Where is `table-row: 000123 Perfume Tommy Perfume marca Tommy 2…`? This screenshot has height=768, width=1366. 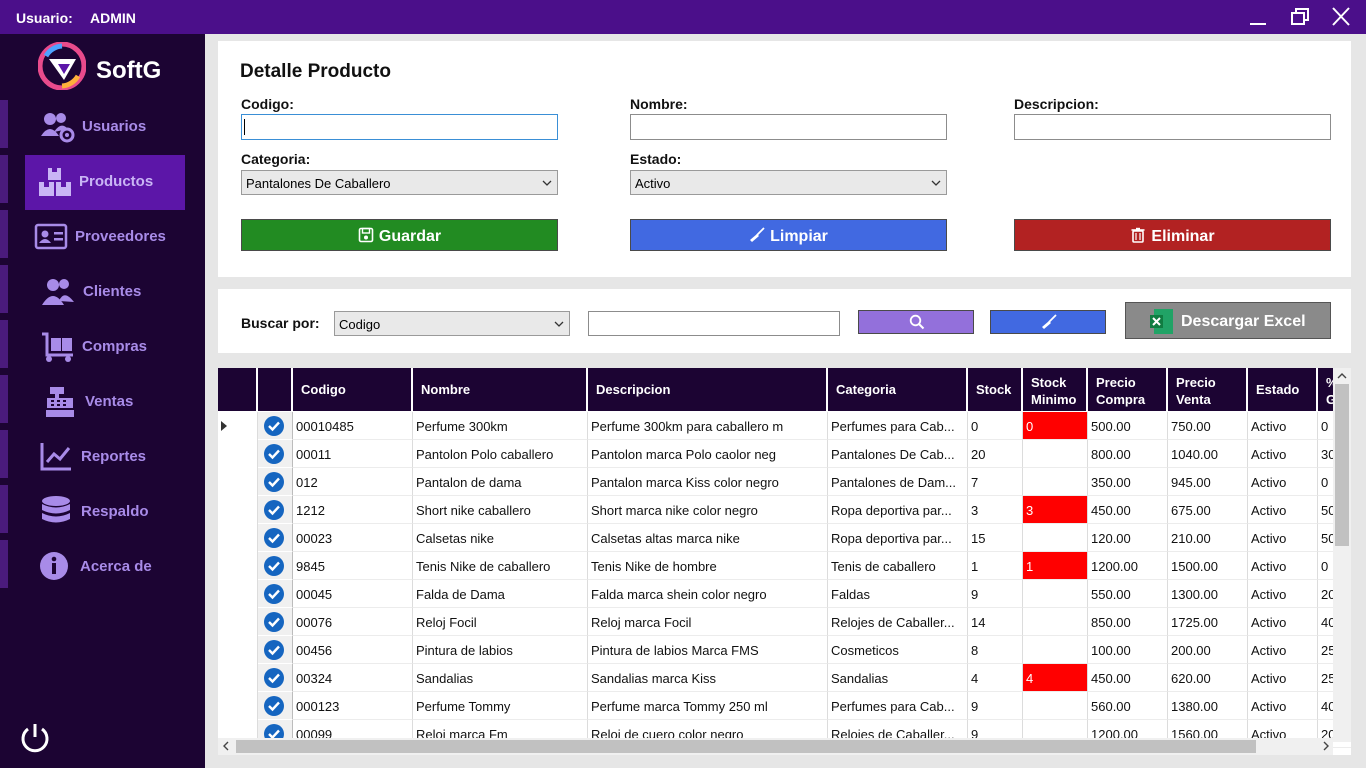 table-row: 000123 Perfume Tommy Perfume marca Tommy 2… is located at coordinates (784, 706).